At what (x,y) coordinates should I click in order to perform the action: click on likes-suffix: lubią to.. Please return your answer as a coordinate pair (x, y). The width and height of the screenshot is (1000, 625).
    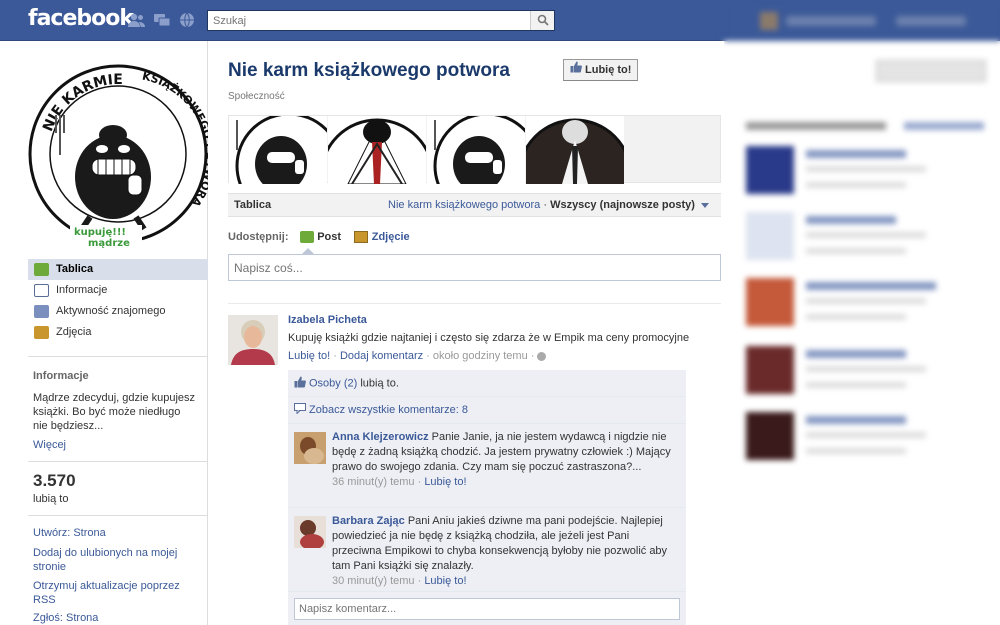
    Looking at the image, I should click on (378, 383).